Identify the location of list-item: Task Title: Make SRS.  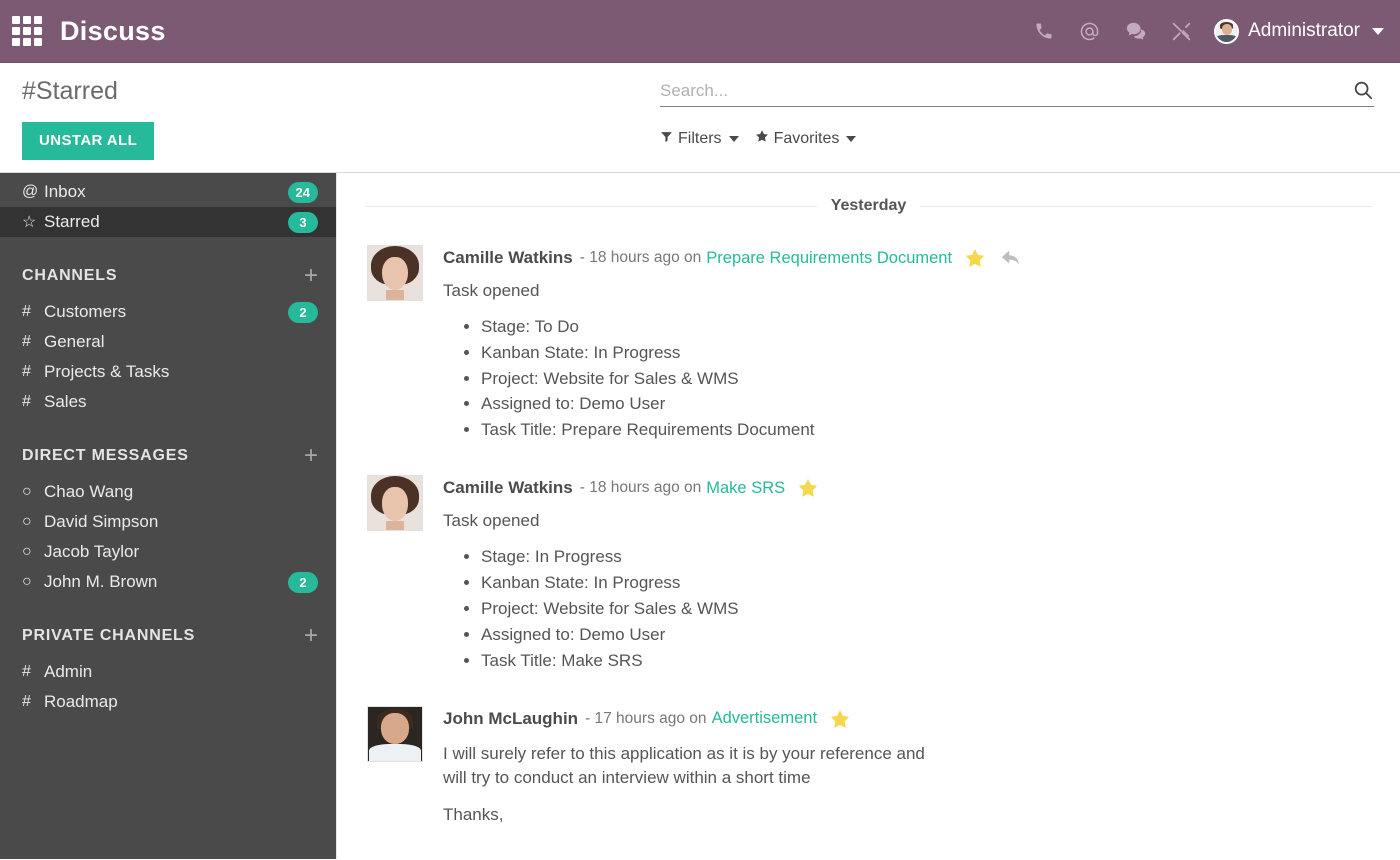
(925, 661).